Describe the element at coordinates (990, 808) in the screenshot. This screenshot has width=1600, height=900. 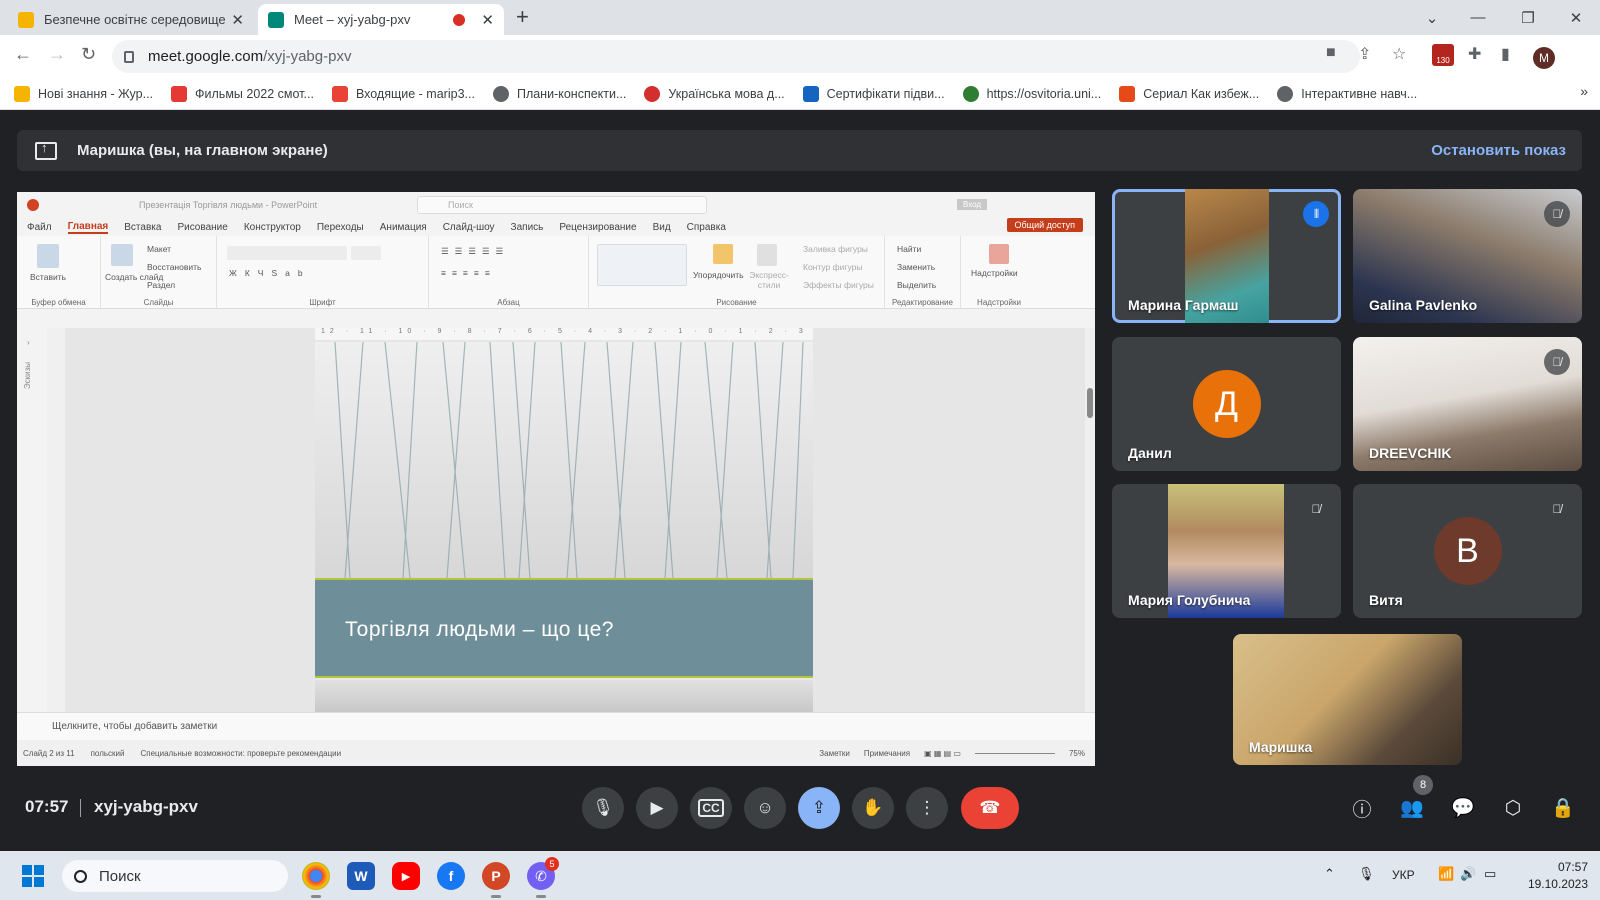
I see `leave-call-button: ☎` at that location.